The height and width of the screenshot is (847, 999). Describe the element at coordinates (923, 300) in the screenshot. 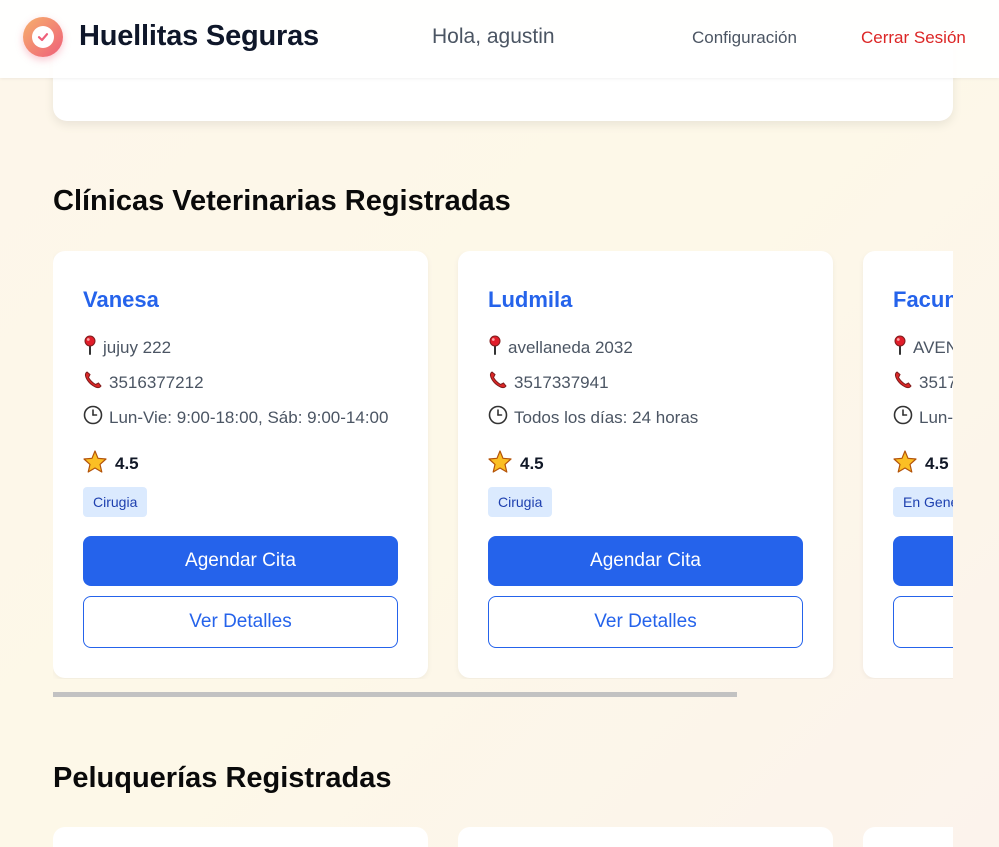

I see `clinic-name: Facun` at that location.